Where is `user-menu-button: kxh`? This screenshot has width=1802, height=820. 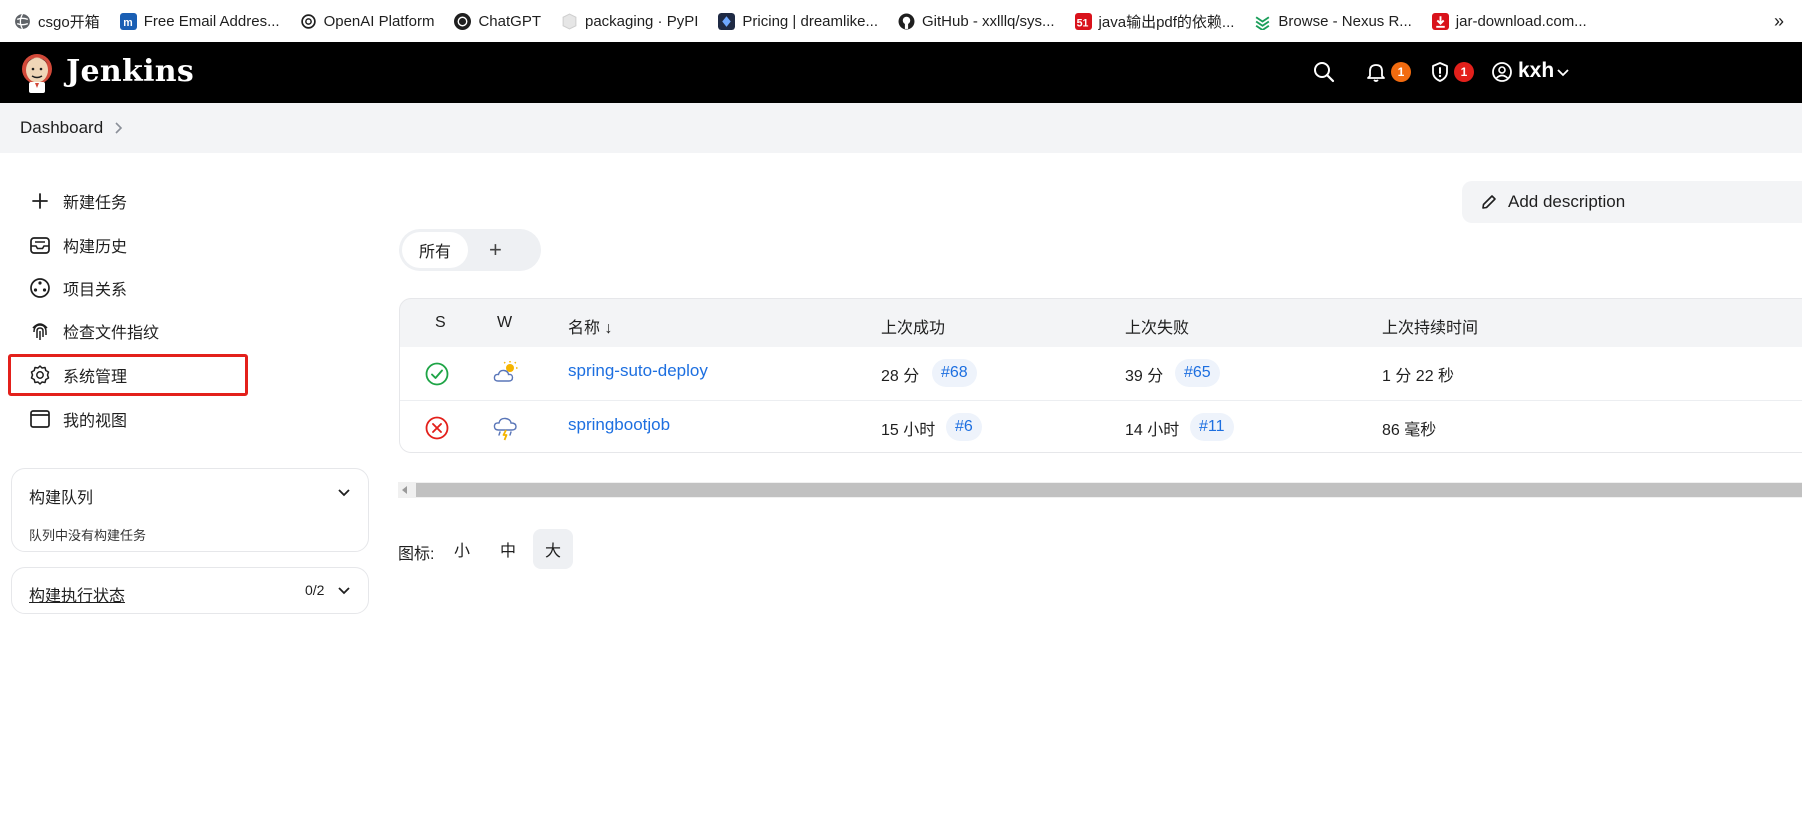 user-menu-button: kxh is located at coordinates (1536, 71).